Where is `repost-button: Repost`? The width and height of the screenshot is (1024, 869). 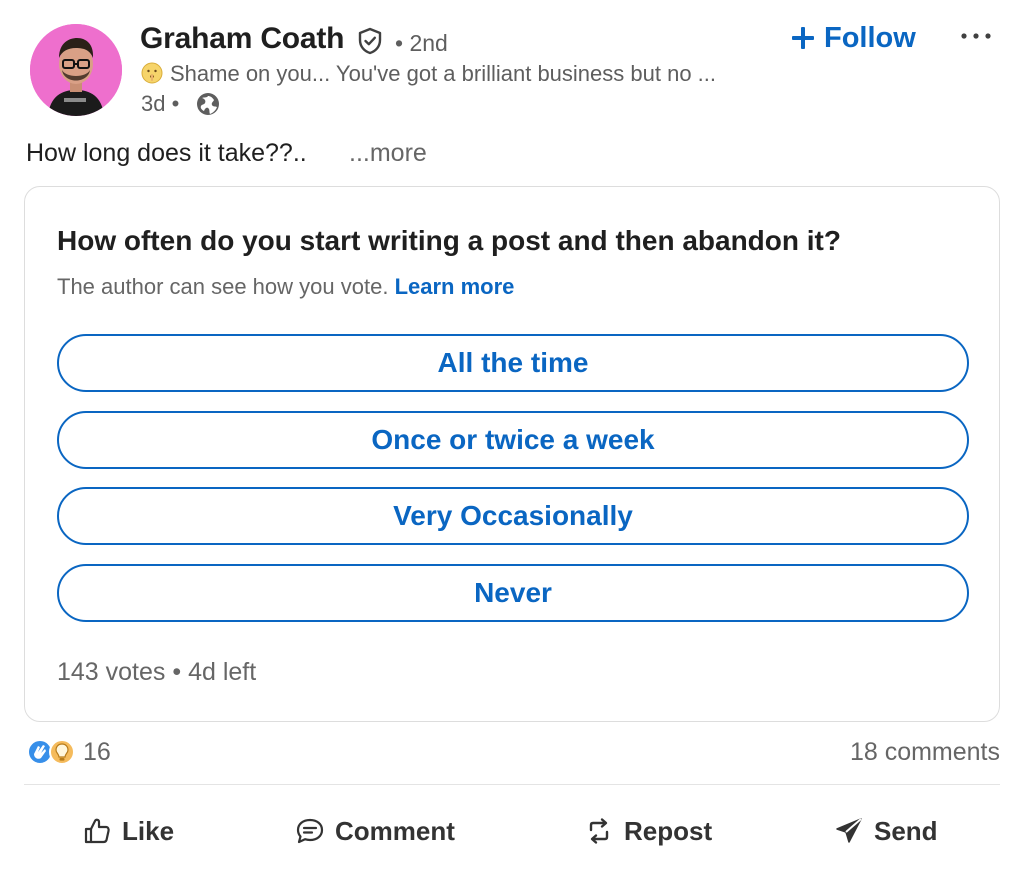
repost-button: Repost is located at coordinates (648, 831).